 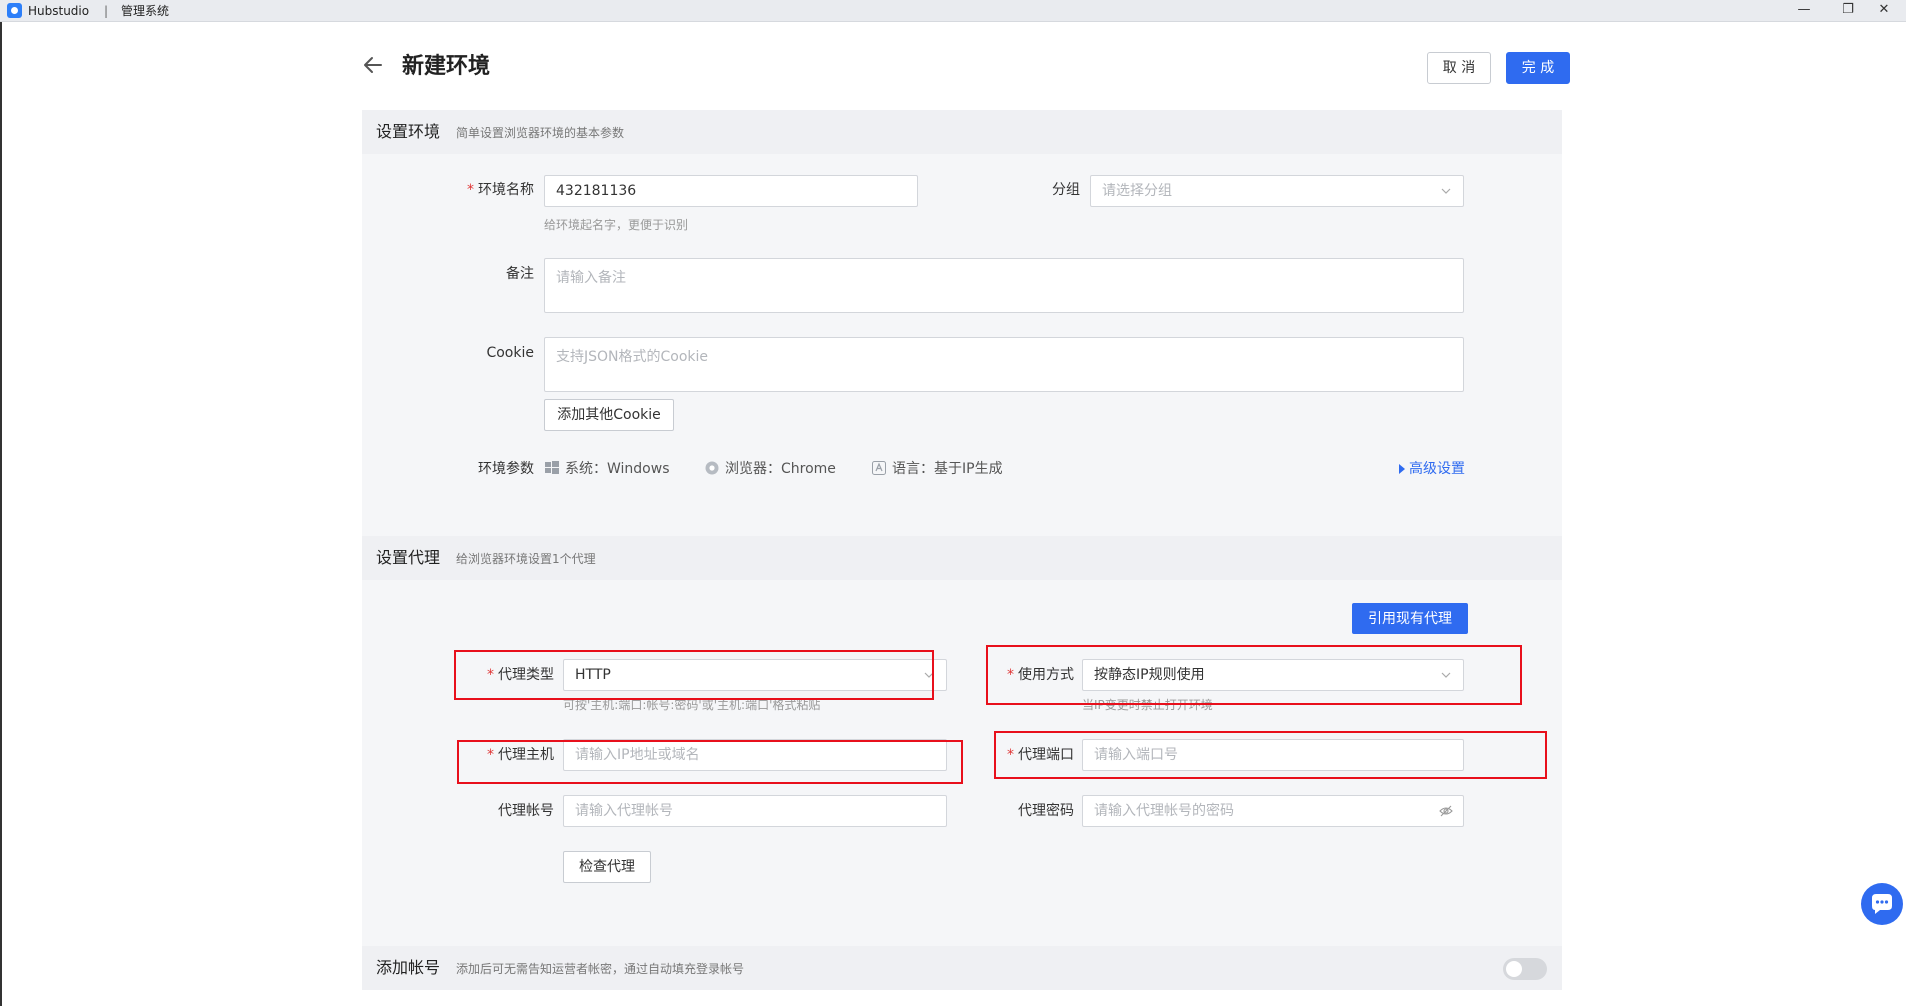 I want to click on env-params-label: 环境参数, so click(x=506, y=469).